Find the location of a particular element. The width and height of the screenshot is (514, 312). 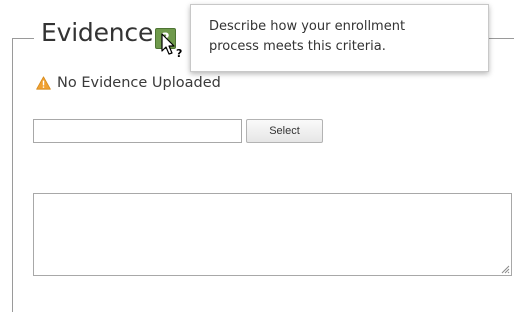

fieldset-border-left is located at coordinates (12, 175).